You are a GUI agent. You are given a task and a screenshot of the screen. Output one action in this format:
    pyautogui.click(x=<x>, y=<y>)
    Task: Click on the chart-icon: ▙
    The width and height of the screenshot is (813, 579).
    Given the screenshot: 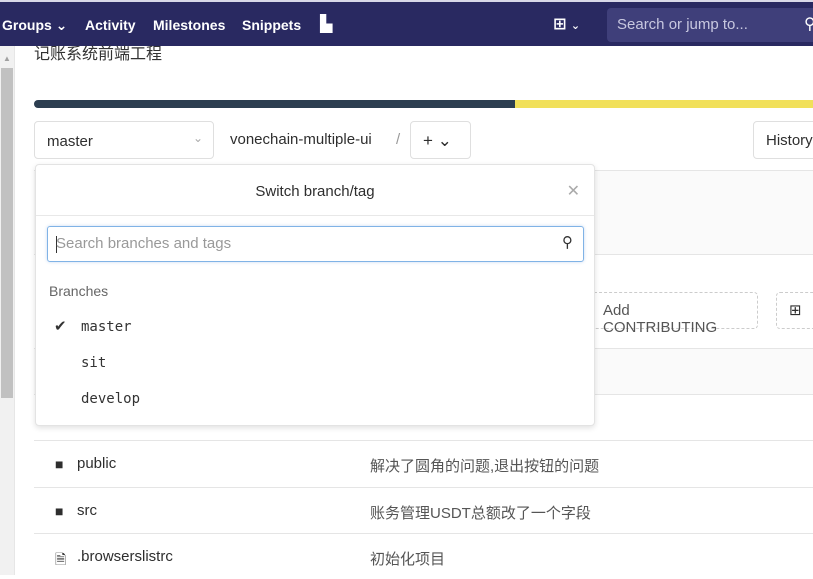 What is the action you would take?
    pyautogui.click(x=326, y=24)
    